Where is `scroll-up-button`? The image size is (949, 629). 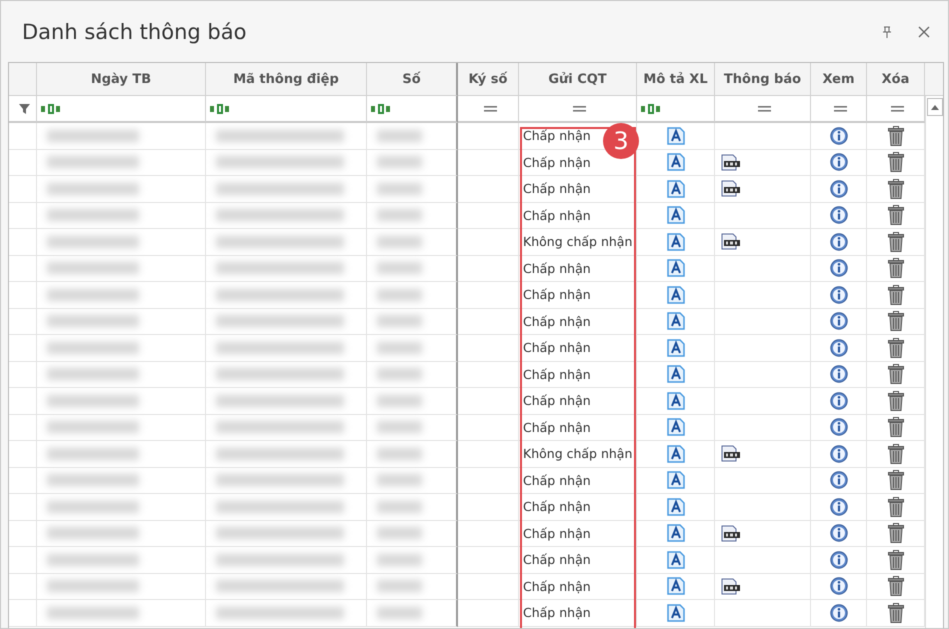
scroll-up-button is located at coordinates (934, 107).